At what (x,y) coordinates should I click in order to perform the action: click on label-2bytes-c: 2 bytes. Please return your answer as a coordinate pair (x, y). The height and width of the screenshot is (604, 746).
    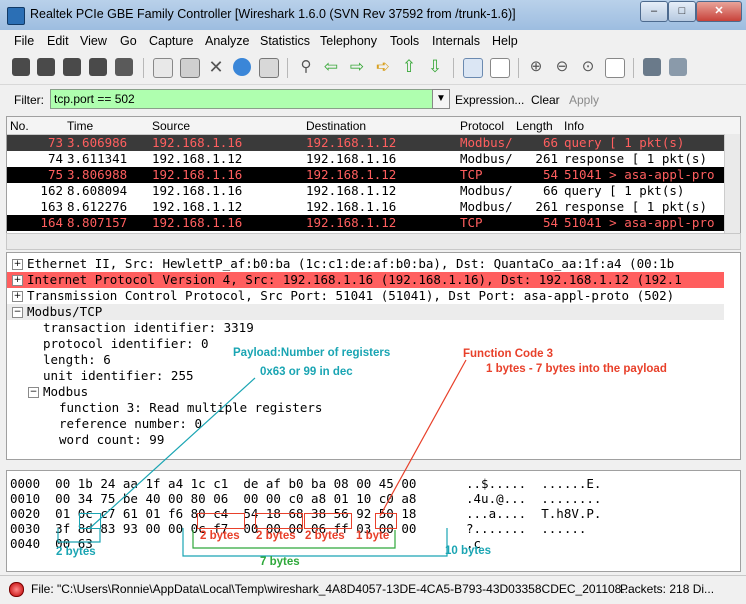
    Looking at the image, I should click on (325, 536).